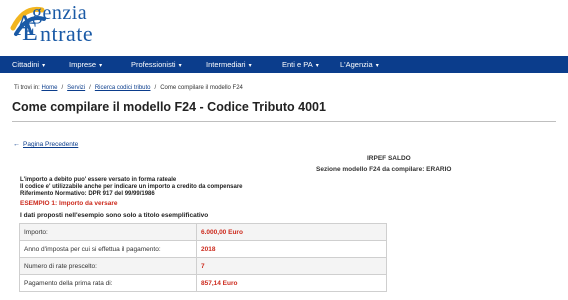 The height and width of the screenshot is (300, 568). I want to click on breadcrumb-prefix: Ti trovi in:, so click(27, 88).